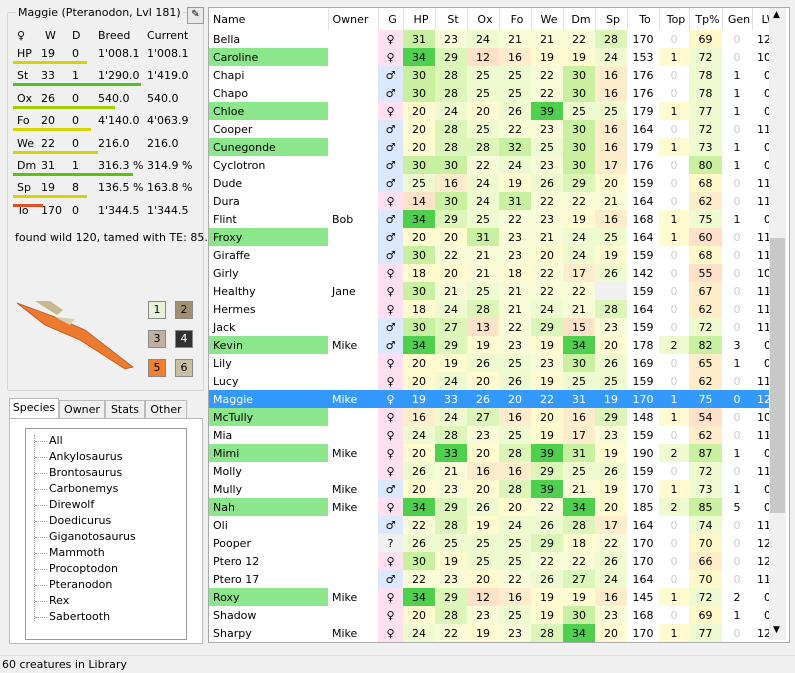 The image size is (795, 673). I want to click on tab-owner: Owner, so click(82, 409).